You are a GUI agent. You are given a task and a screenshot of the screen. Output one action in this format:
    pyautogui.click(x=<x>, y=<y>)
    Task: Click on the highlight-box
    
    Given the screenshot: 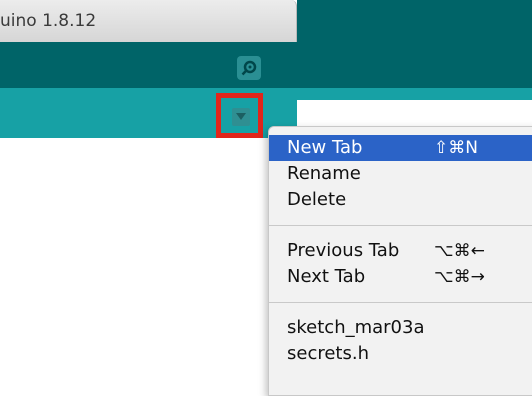 What is the action you would take?
    pyautogui.click(x=239, y=115)
    